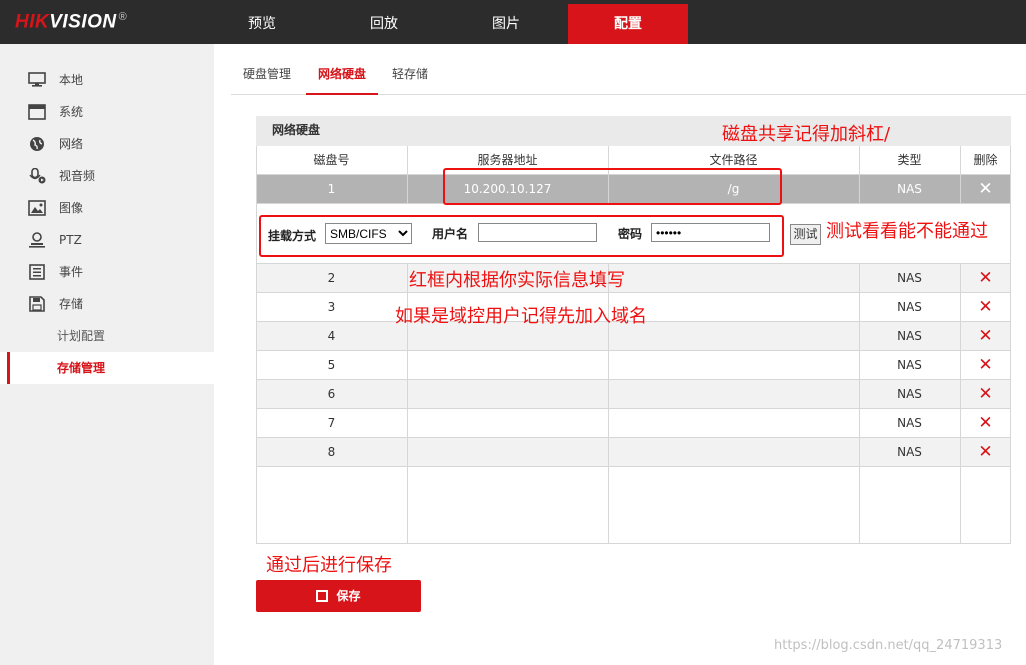  What do you see at coordinates (907, 231) in the screenshot?
I see `annotation-test: 测试看看能不能通过` at bounding box center [907, 231].